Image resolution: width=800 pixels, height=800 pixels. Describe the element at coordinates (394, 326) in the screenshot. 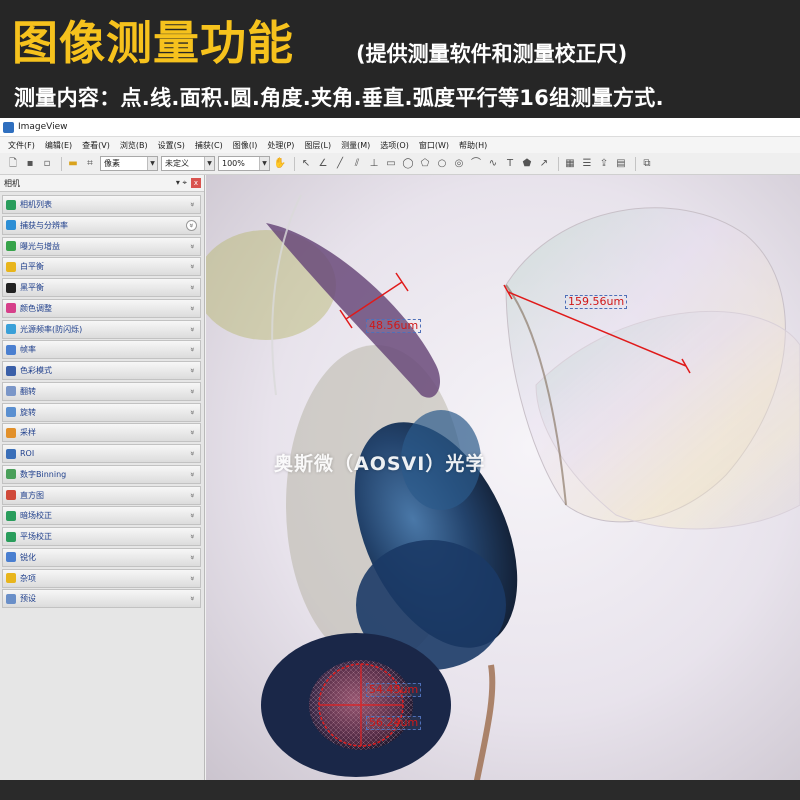

I see `leg-length-label: 48.56um` at that location.